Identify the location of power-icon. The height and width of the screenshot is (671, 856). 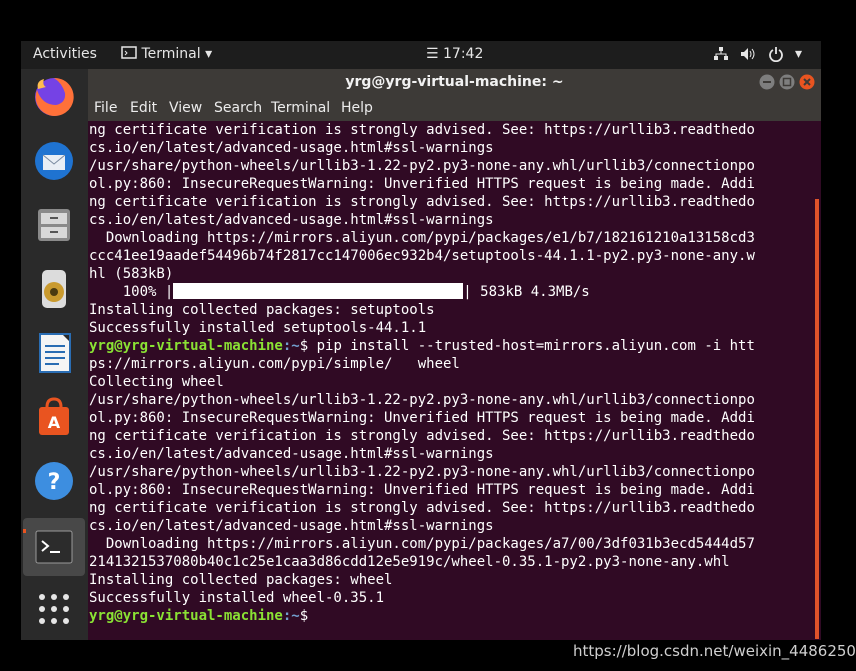
(776, 56).